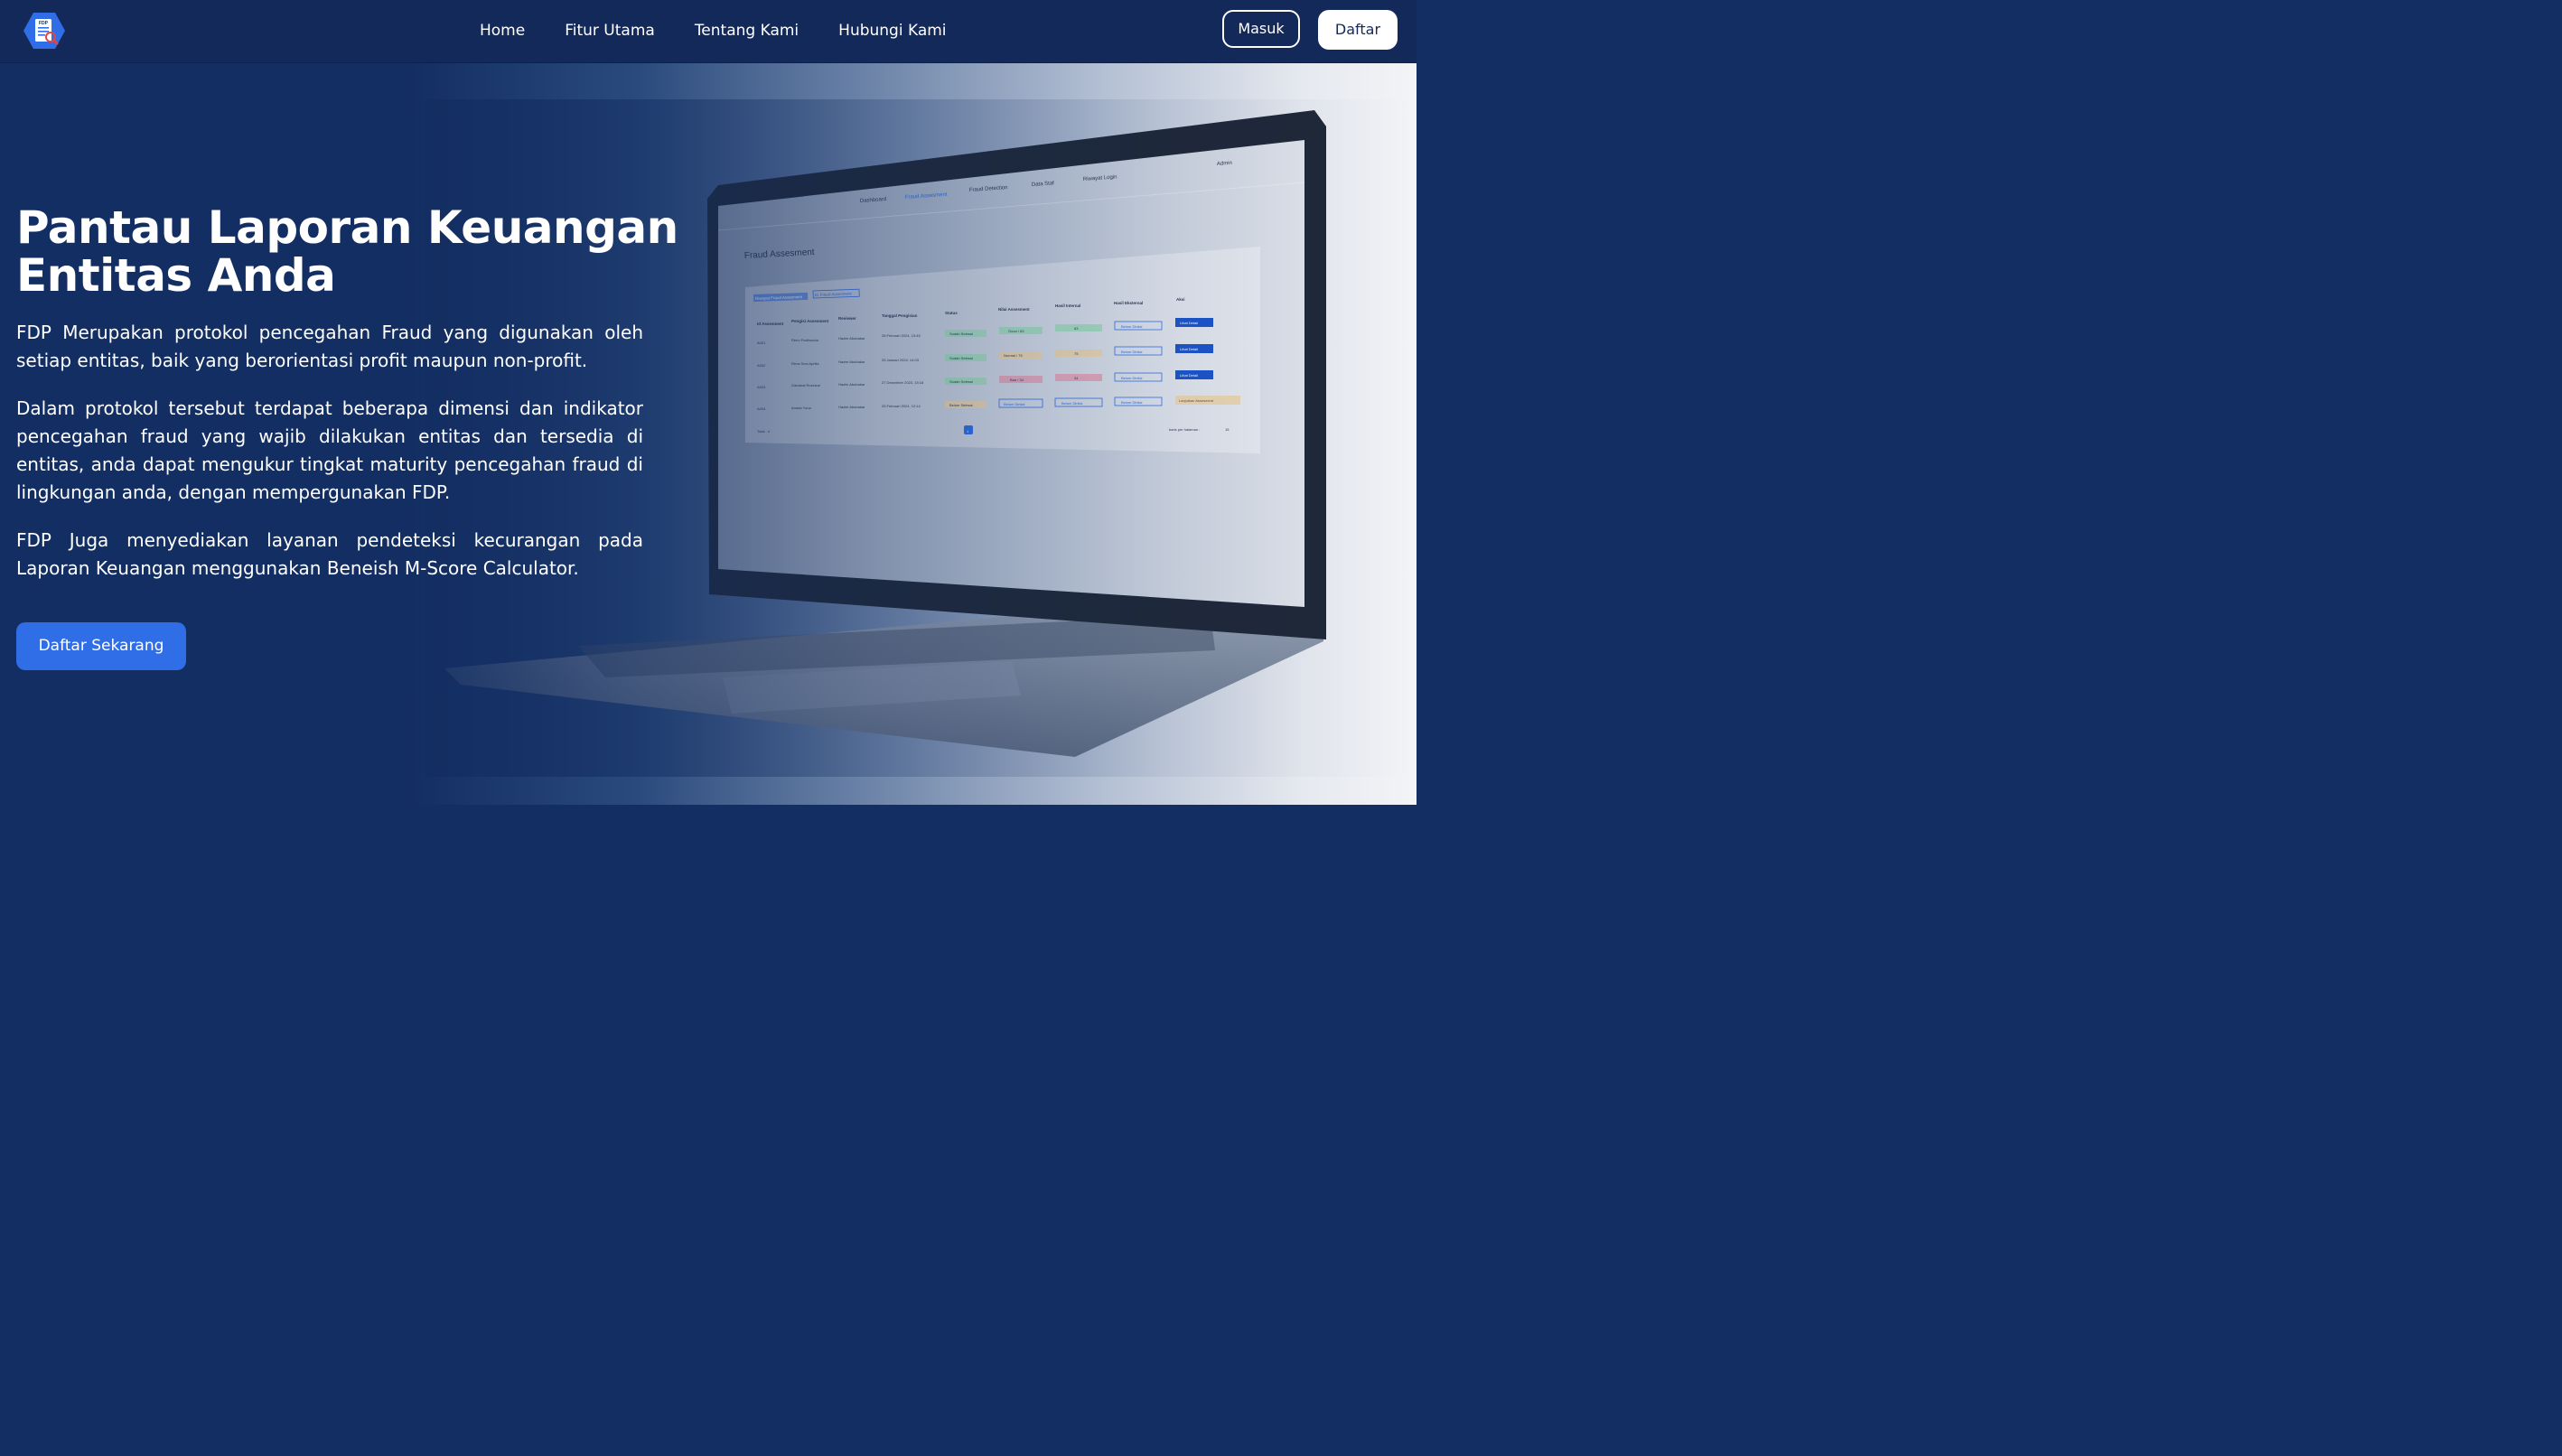  Describe the element at coordinates (761, 408) in the screenshot. I see `screen-cell: A004` at that location.